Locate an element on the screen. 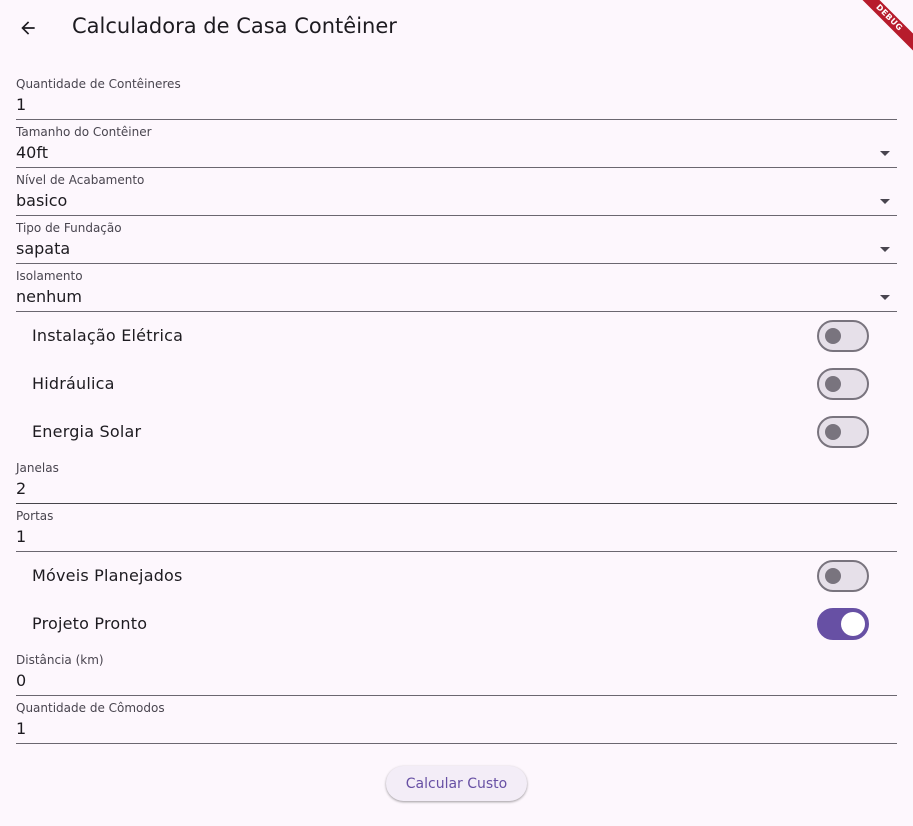 The image size is (913, 826). calcular-custo-button: Calcular Custo is located at coordinates (456, 783).